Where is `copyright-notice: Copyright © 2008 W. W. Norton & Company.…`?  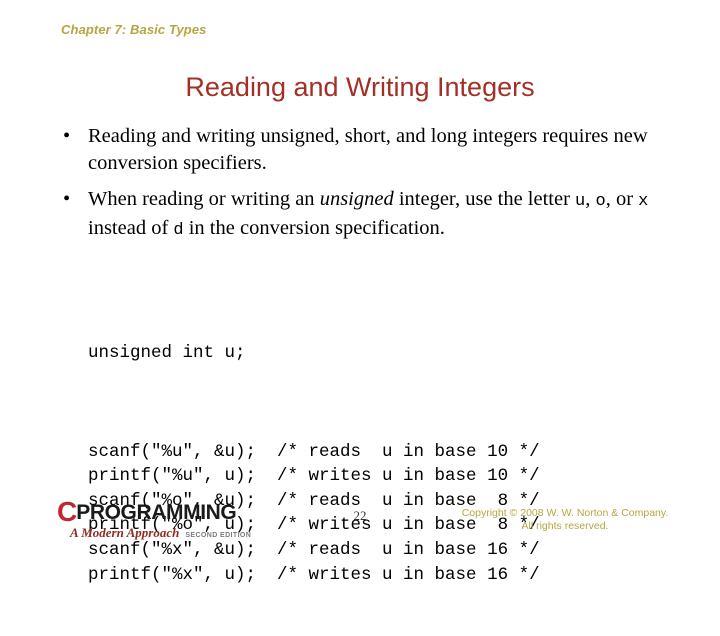
copyright-notice: Copyright © 2008 W. W. Norton & Company.… is located at coordinates (565, 519).